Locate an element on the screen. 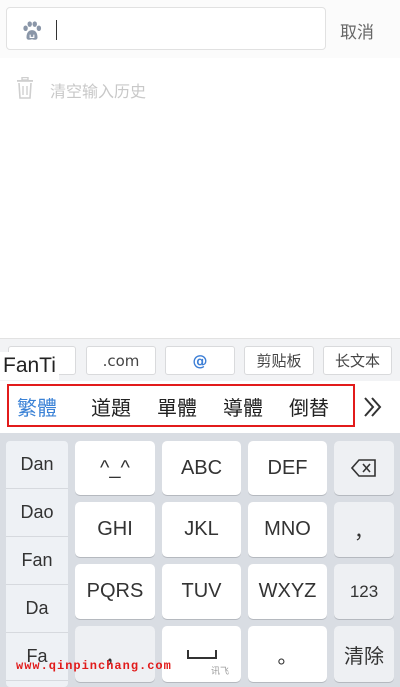  space-key: 讯飞 is located at coordinates (201, 654).